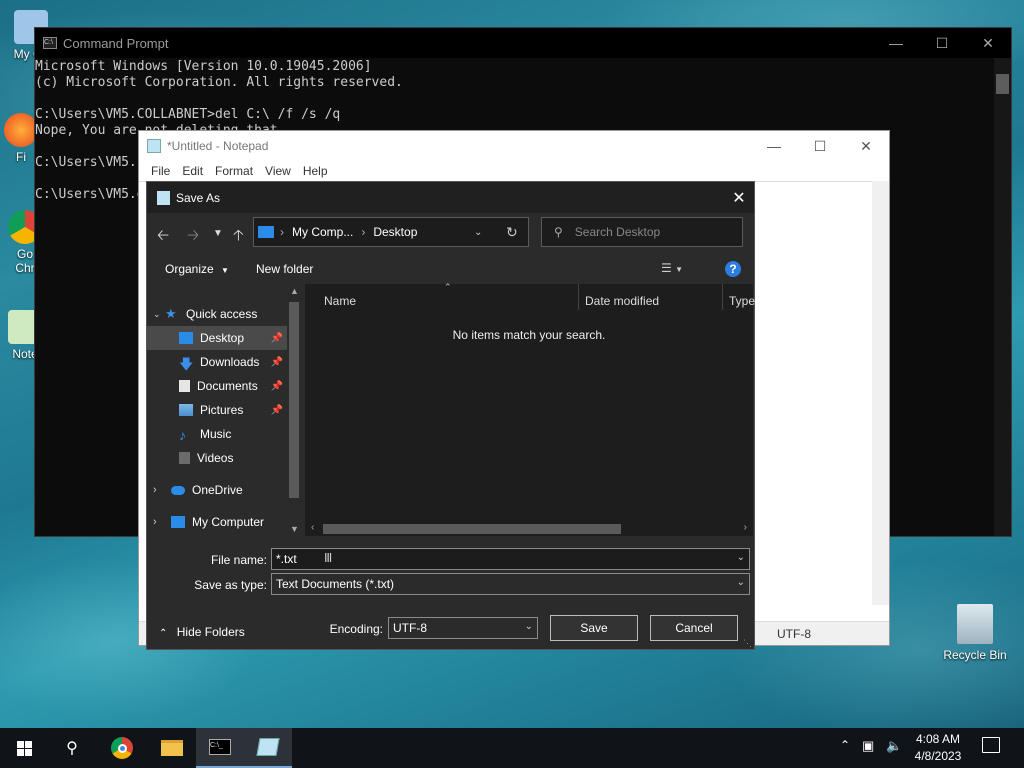 This screenshot has height=768, width=1024. Describe the element at coordinates (294, 291) in the screenshot. I see `scroll-up-icon: ▲` at that location.